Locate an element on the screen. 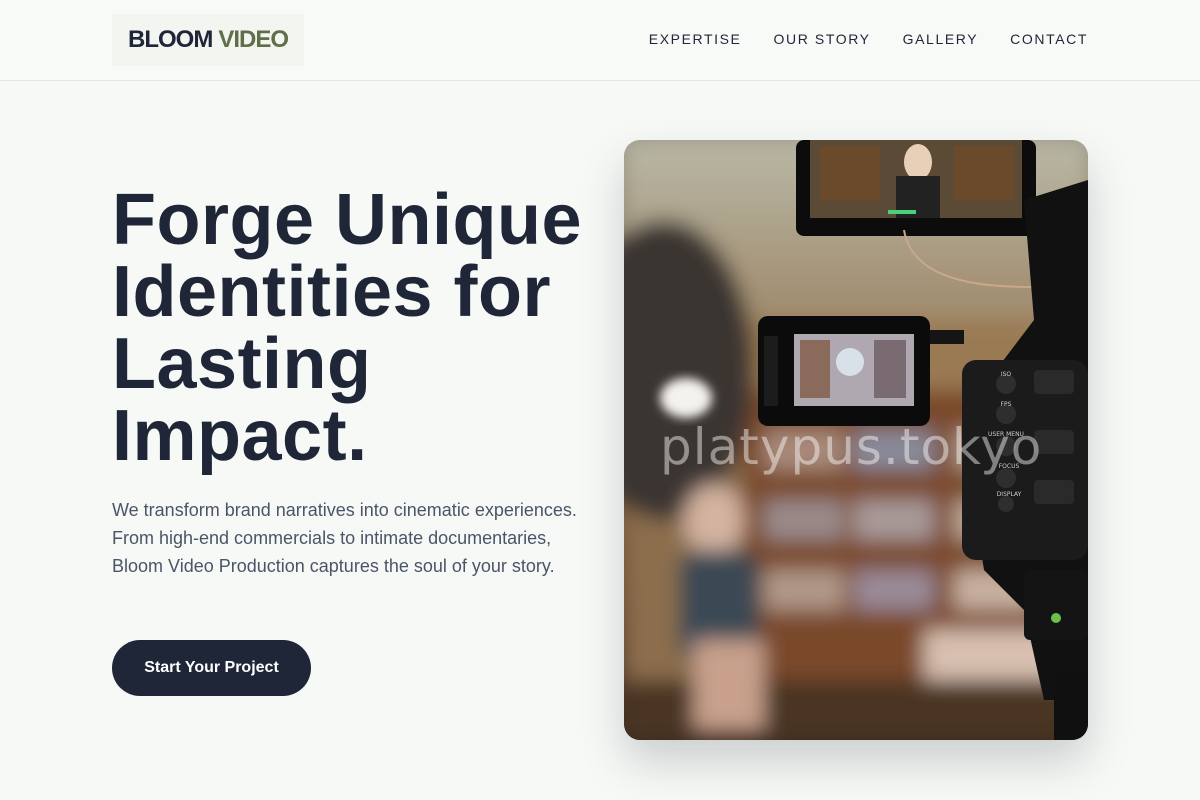 This screenshot has height=800, width=1200. camera-label: FPS is located at coordinates (1006, 404).